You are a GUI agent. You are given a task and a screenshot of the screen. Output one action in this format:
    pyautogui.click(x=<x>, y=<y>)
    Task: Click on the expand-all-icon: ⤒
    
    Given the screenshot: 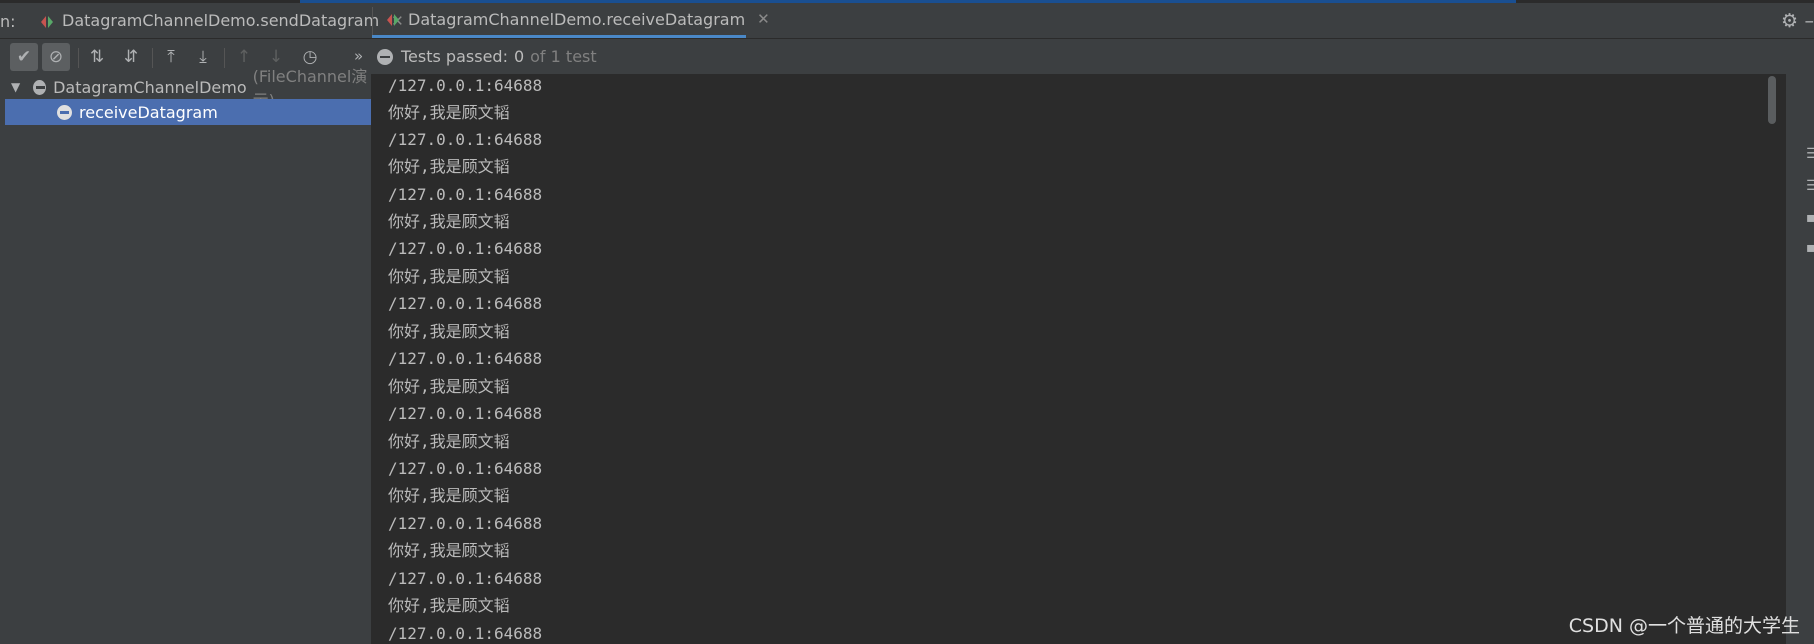 What is the action you would take?
    pyautogui.click(x=171, y=57)
    